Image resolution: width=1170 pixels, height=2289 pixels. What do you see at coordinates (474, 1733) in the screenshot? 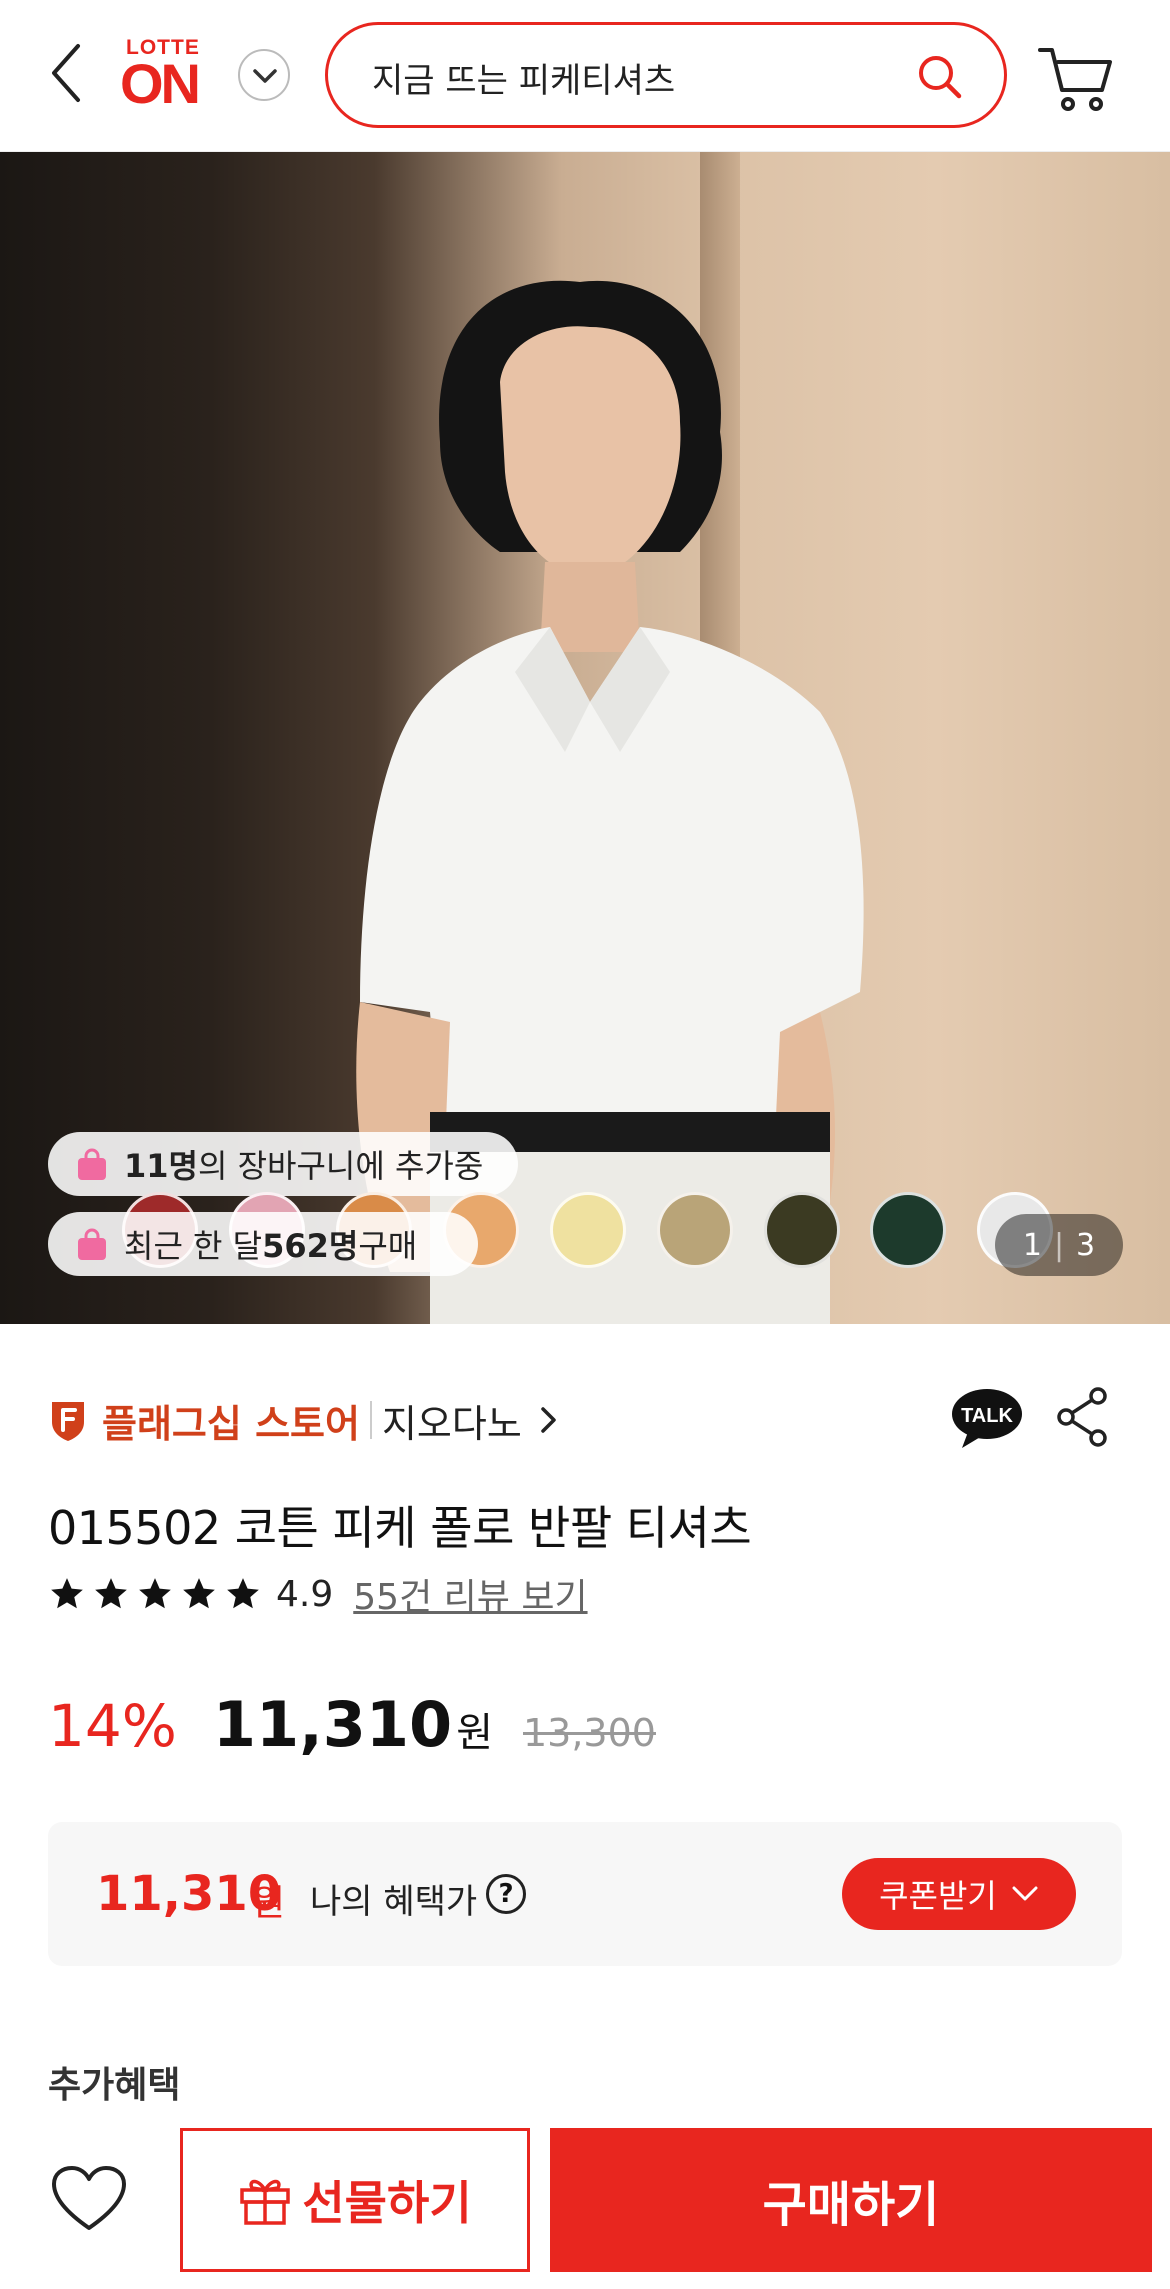
I see `price-currency: 원` at bounding box center [474, 1733].